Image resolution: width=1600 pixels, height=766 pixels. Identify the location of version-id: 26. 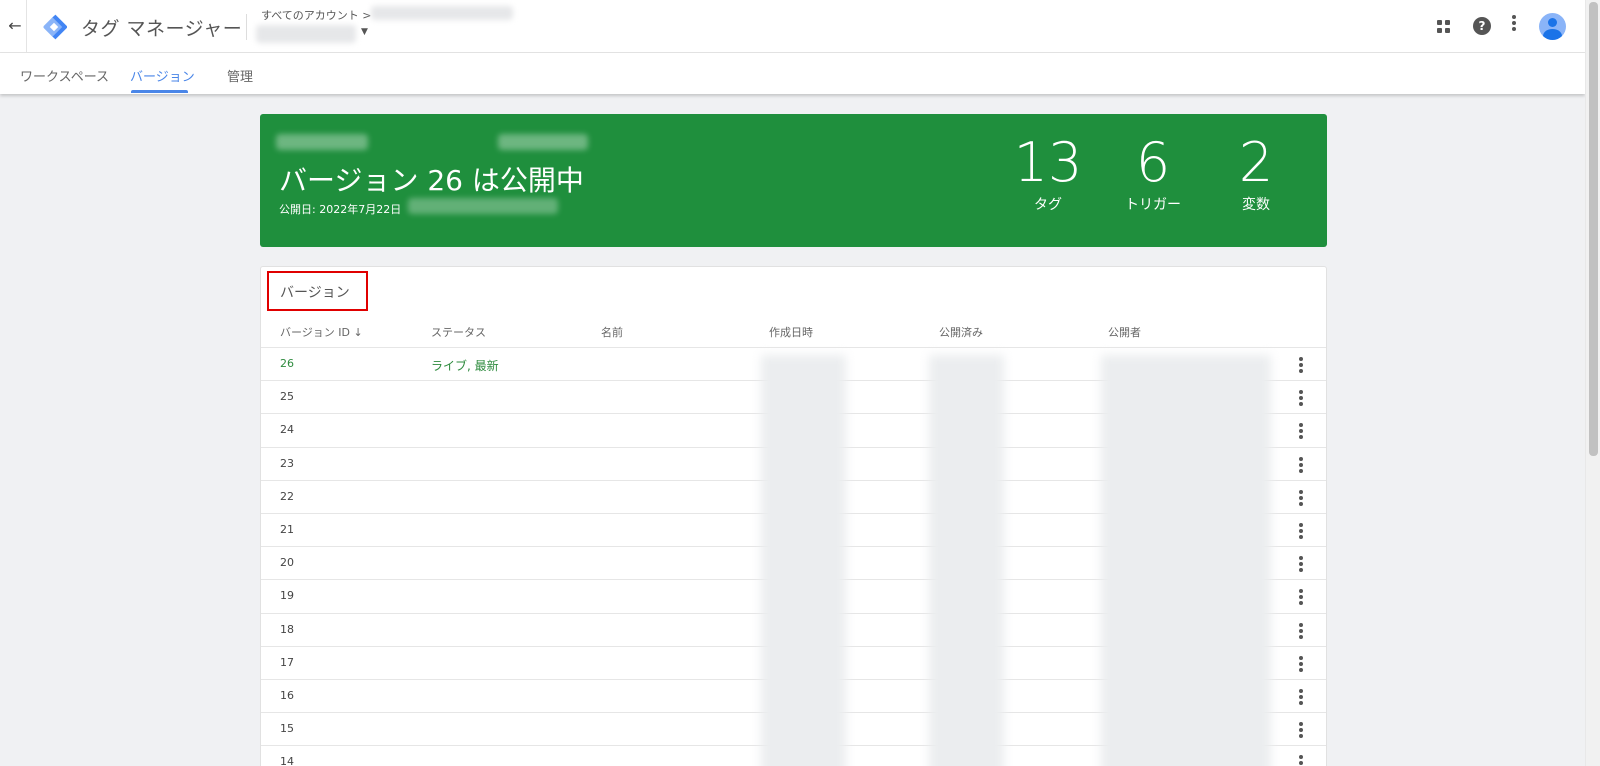
(287, 363).